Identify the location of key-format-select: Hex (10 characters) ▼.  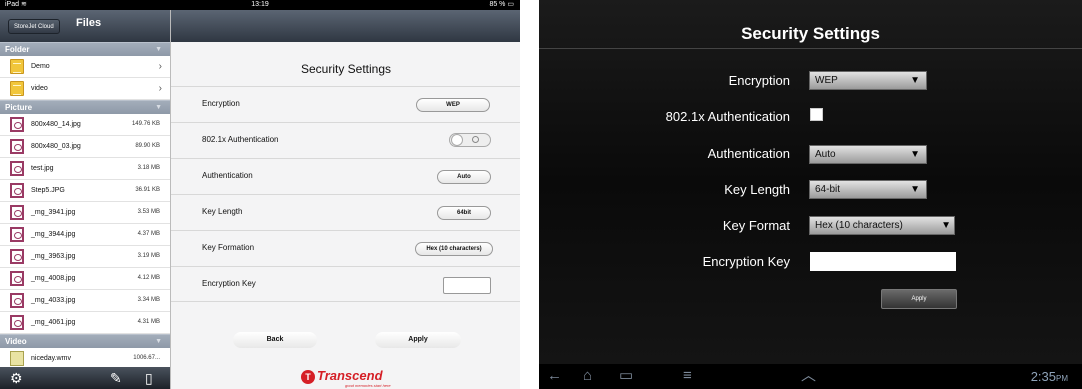
(882, 225).